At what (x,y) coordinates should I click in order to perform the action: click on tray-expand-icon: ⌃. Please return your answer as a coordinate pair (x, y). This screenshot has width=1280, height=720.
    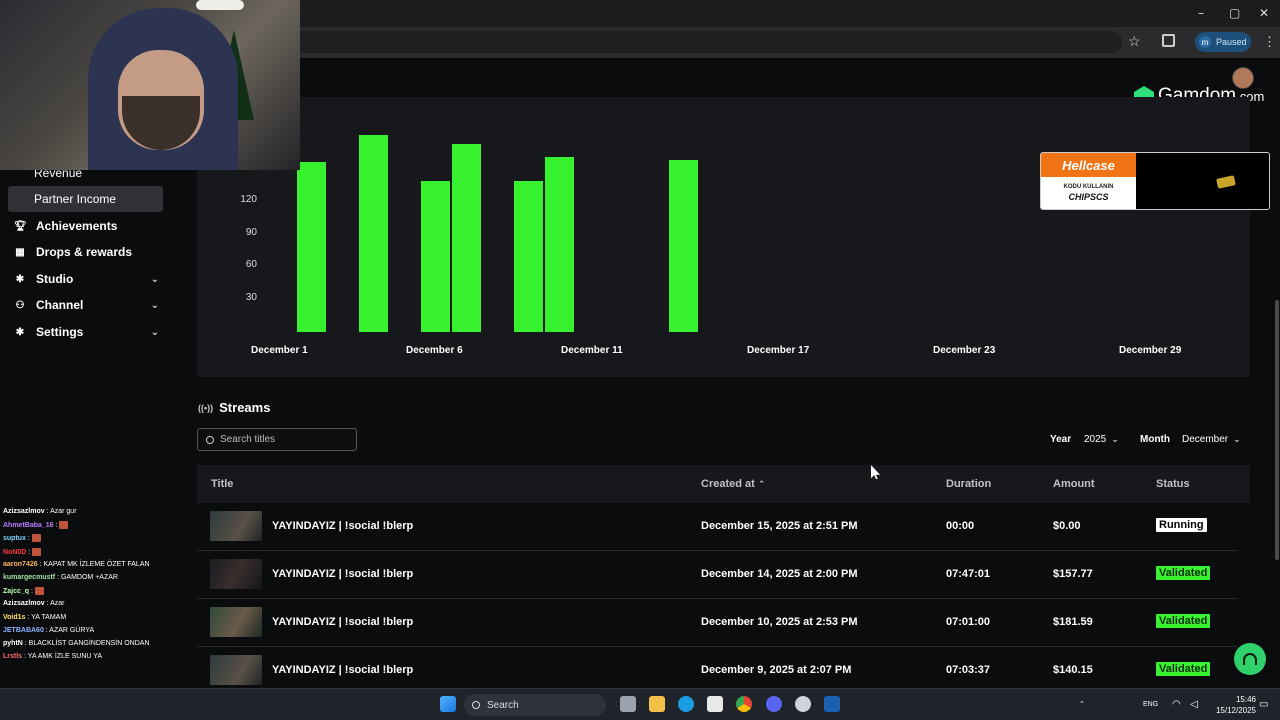
    Looking at the image, I should click on (1082, 704).